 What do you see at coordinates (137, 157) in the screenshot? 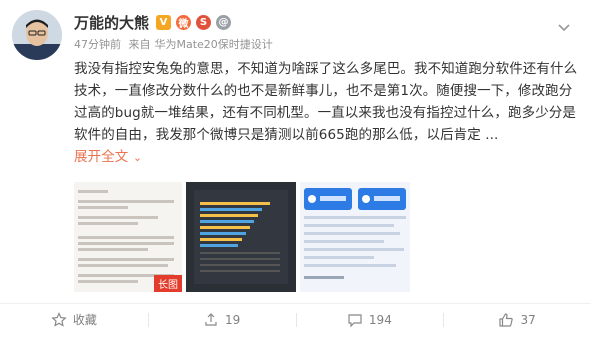
I see `chevron-down-icon: ⌄` at bounding box center [137, 157].